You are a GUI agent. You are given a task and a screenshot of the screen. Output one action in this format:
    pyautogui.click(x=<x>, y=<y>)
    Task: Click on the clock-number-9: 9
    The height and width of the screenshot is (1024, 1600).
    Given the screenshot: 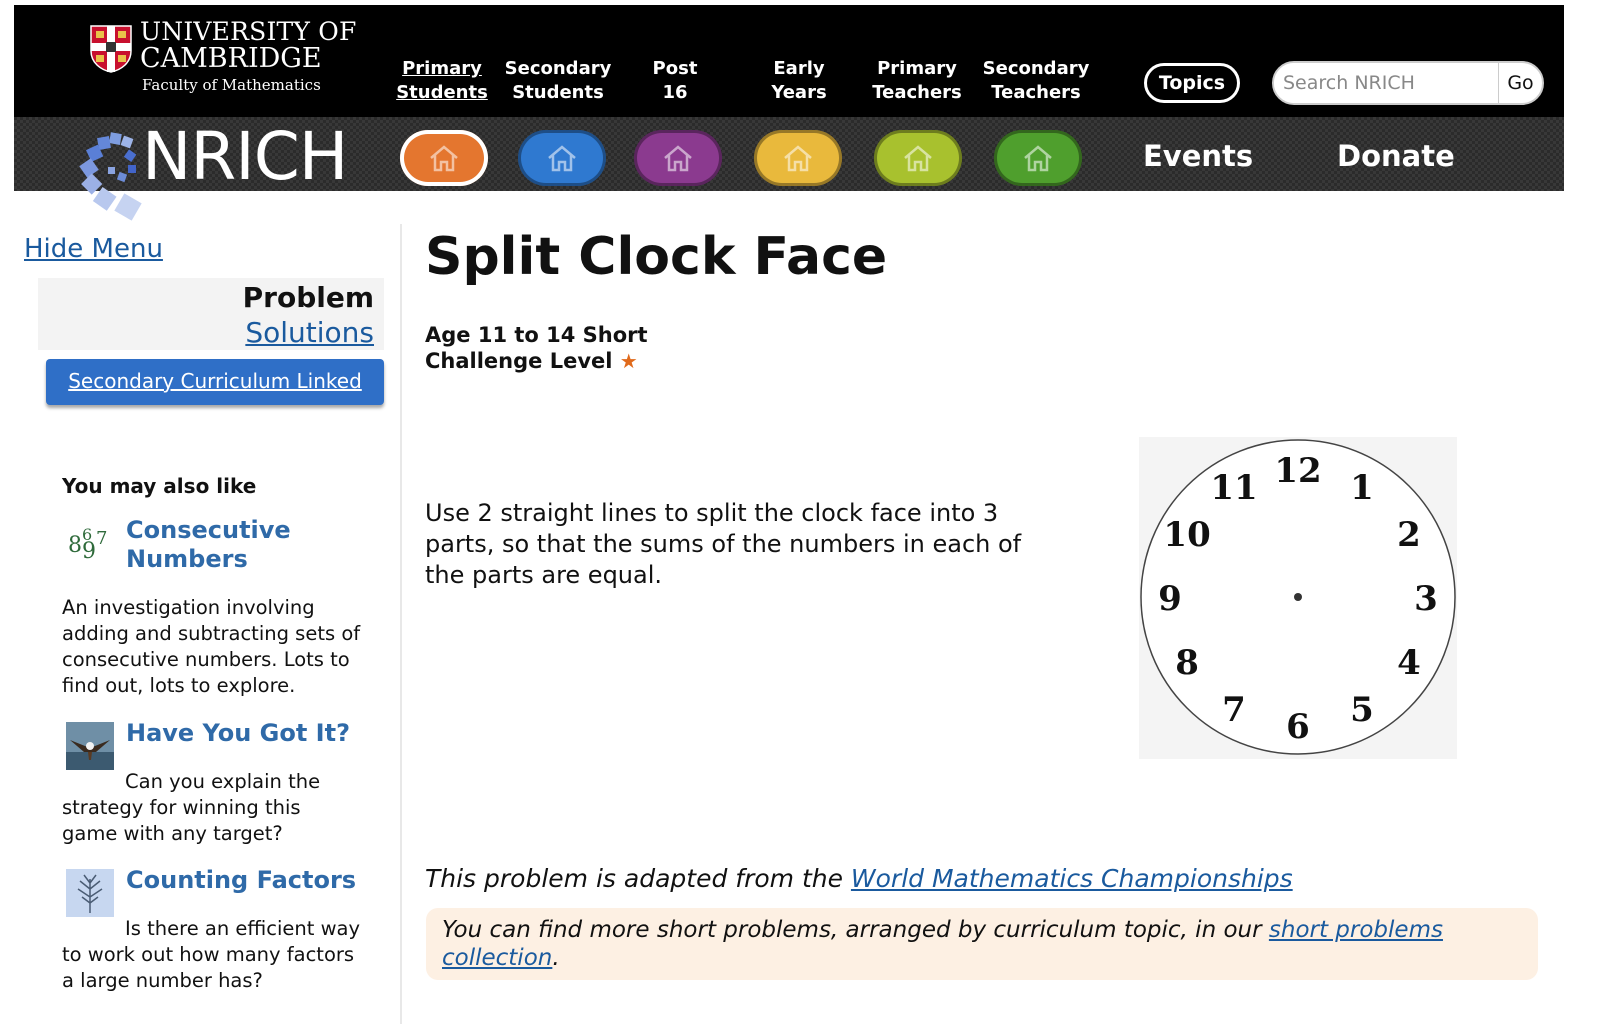 What is the action you would take?
    pyautogui.click(x=1170, y=599)
    